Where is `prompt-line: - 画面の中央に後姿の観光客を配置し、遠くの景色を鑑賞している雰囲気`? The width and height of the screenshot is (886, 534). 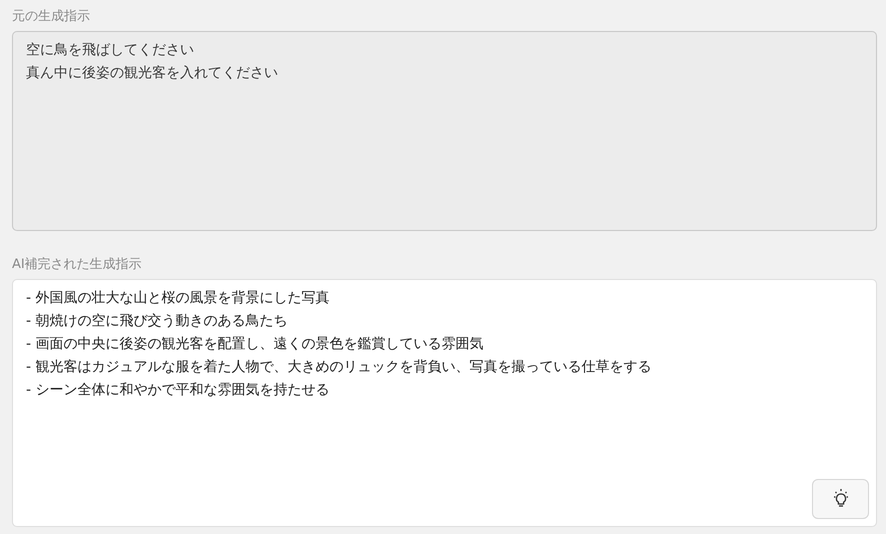 prompt-line: - 画面の中央に後姿の観光客を配置し、遠くの景色を鑑賞している雰囲気 is located at coordinates (255, 344).